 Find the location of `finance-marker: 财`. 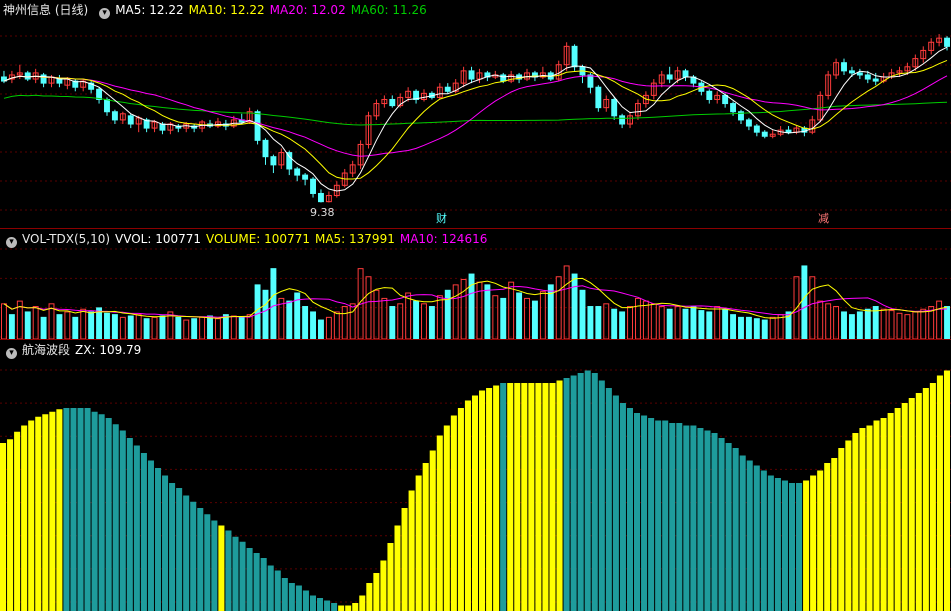

finance-marker: 财 is located at coordinates (441, 218).